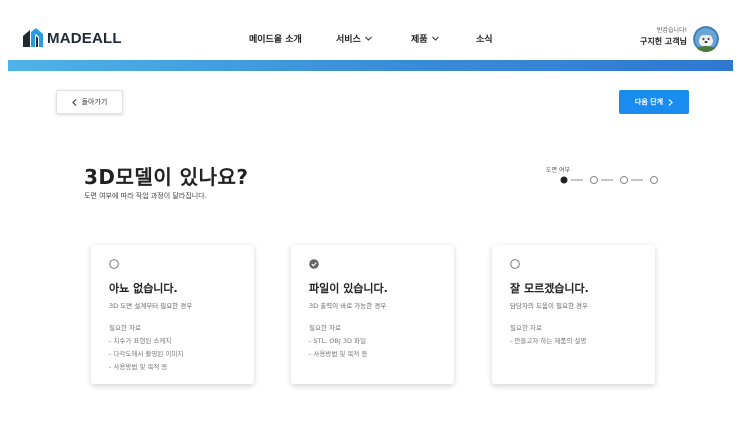  I want to click on chevron-right-icon, so click(670, 102).